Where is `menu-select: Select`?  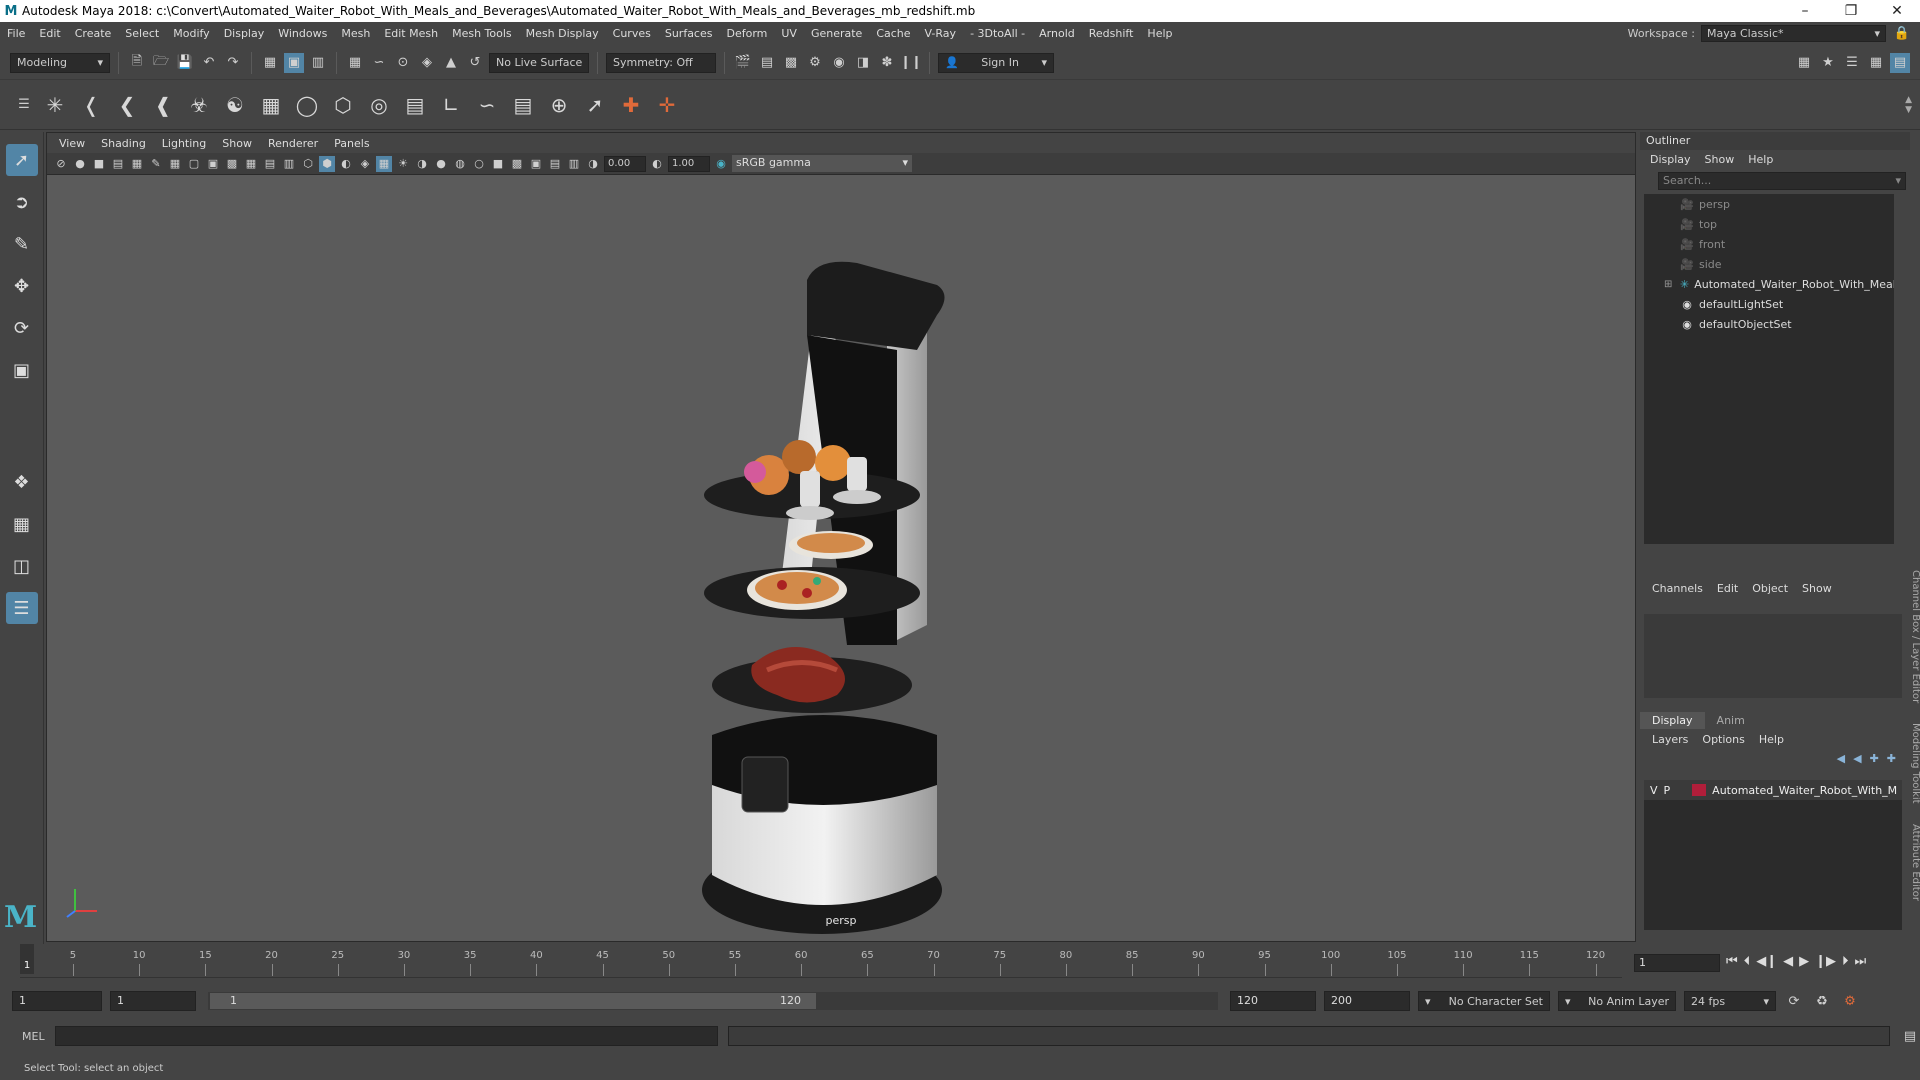 menu-select: Select is located at coordinates (142, 33).